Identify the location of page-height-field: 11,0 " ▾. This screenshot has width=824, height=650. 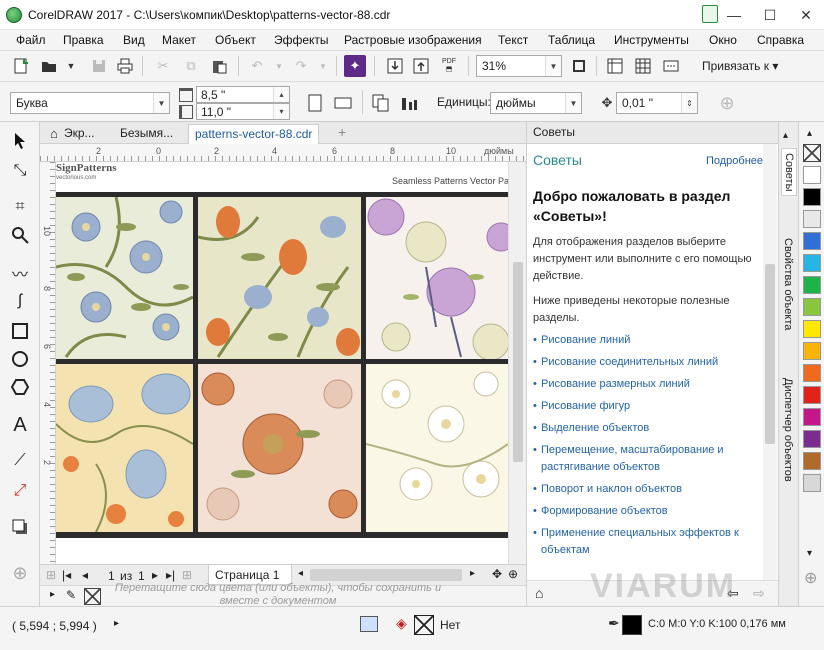
(243, 111).